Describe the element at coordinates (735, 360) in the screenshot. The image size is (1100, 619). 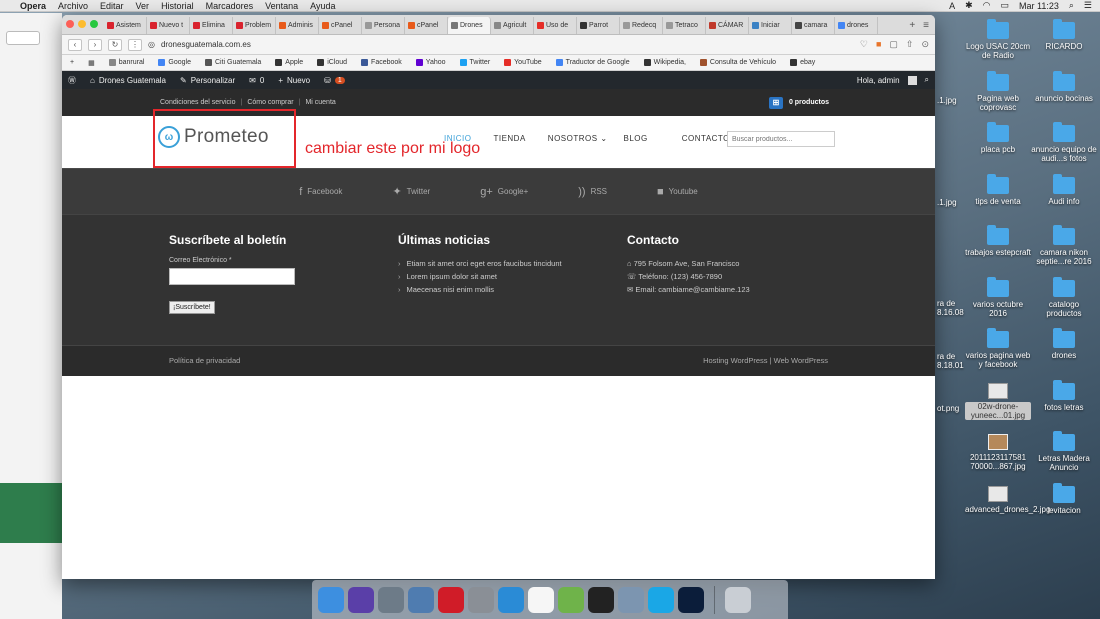
I see `hosting-wordpress-link: Hosting WordPress` at that location.